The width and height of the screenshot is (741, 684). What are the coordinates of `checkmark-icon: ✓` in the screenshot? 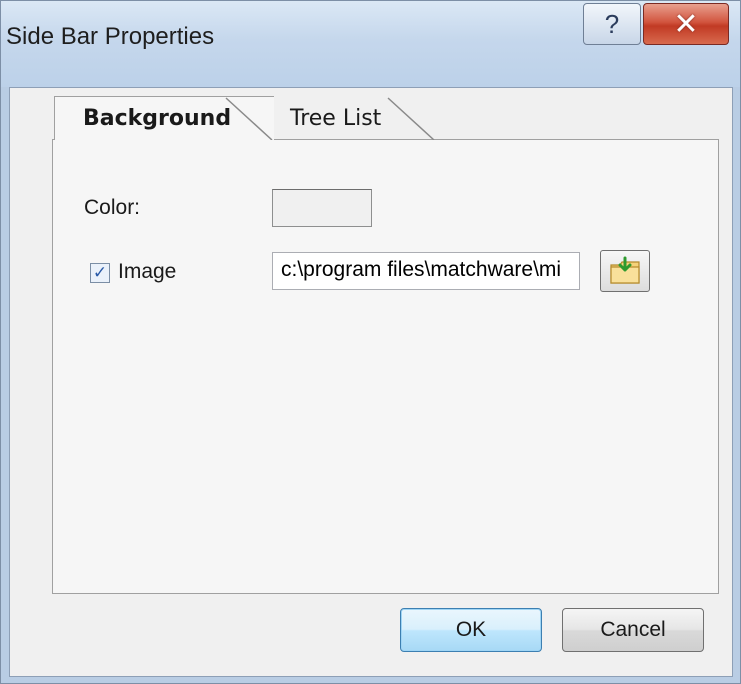 It's located at (100, 272).